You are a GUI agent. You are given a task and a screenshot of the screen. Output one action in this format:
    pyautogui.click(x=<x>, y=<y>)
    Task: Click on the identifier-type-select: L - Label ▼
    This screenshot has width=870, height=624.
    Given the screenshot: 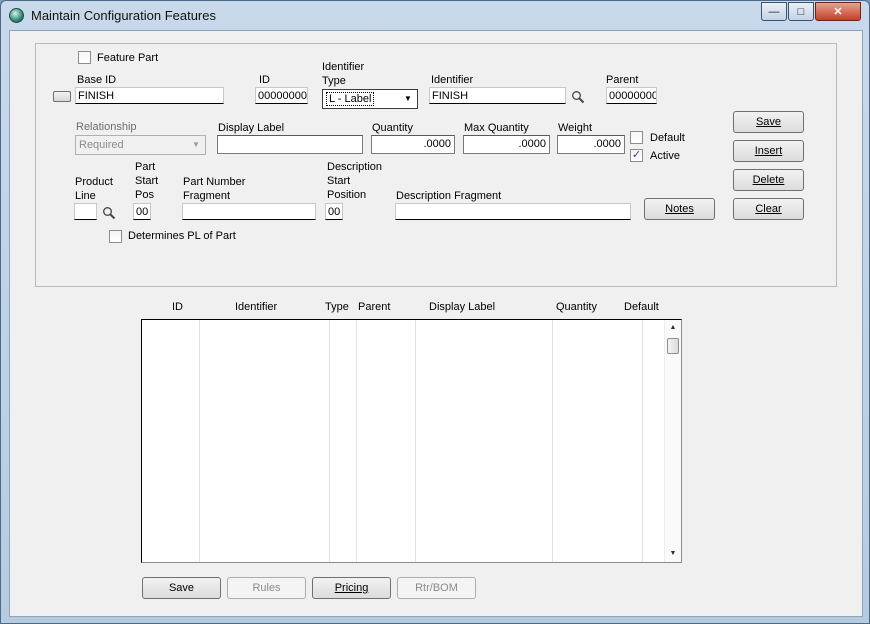 What is the action you would take?
    pyautogui.click(x=370, y=99)
    